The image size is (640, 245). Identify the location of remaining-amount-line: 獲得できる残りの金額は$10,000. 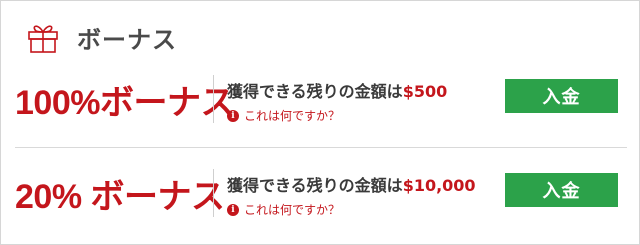
(351, 184).